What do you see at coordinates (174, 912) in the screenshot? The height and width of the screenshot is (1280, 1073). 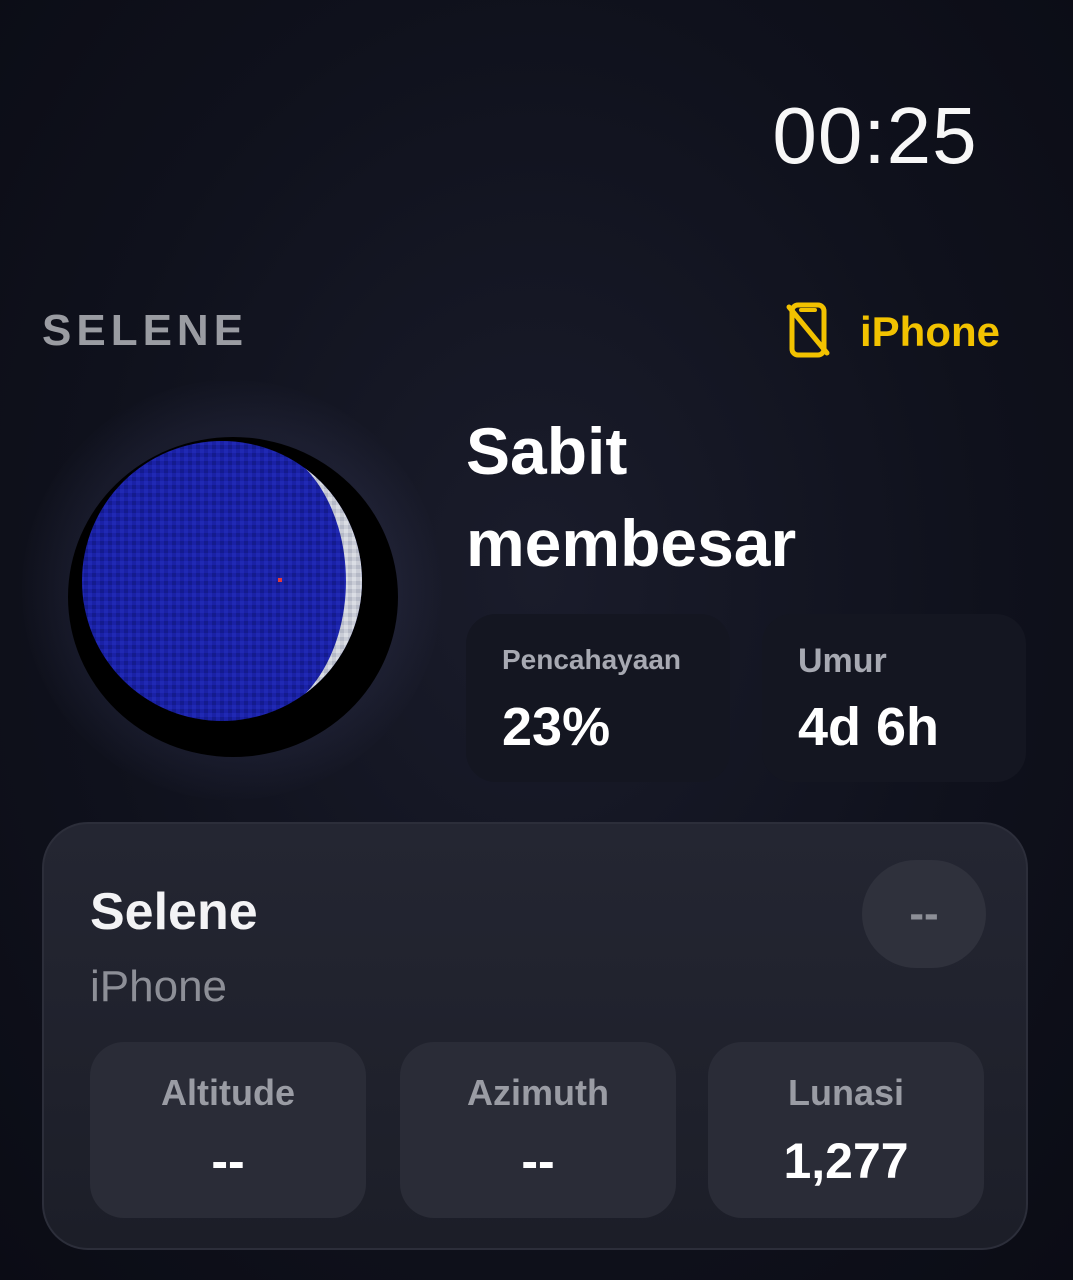 I see `card-title: Selene` at bounding box center [174, 912].